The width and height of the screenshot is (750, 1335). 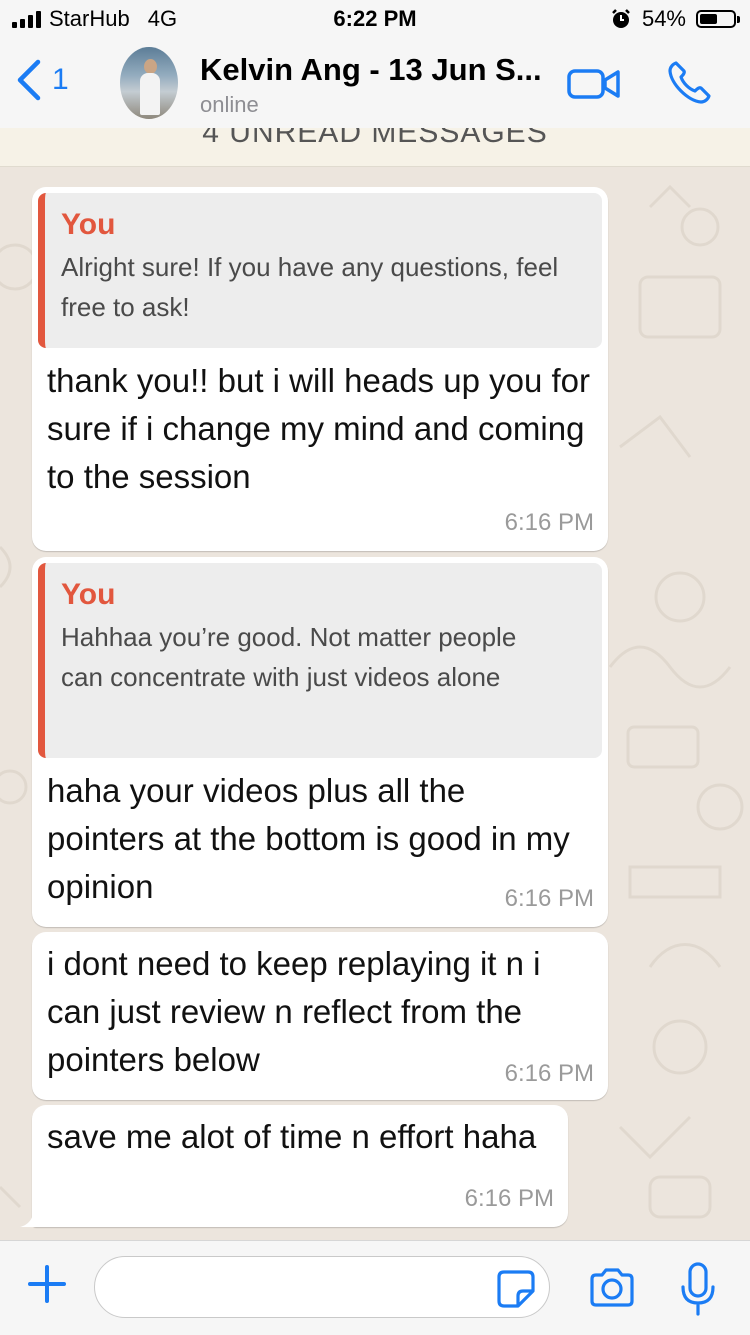 What do you see at coordinates (29, 80) in the screenshot?
I see `chevron-left-icon` at bounding box center [29, 80].